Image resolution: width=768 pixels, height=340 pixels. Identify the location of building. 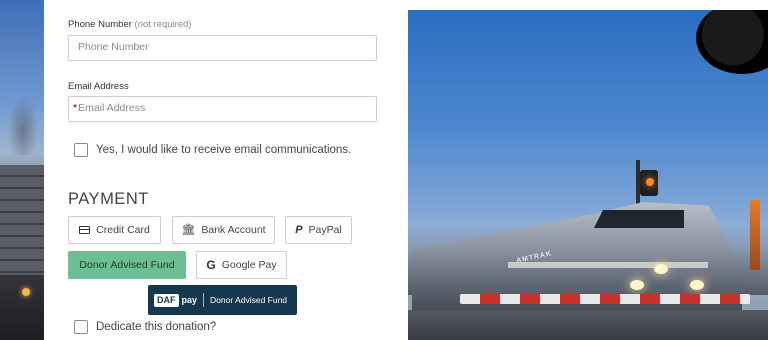
(22, 220).